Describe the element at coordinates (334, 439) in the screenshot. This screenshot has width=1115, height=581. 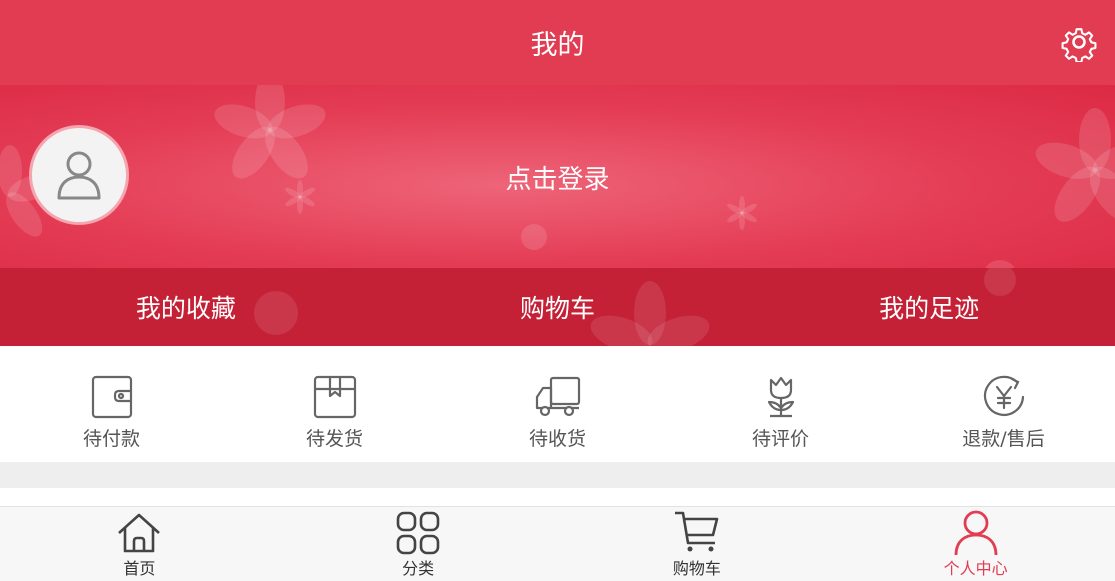
I see `order-status-label: 待发货` at that location.